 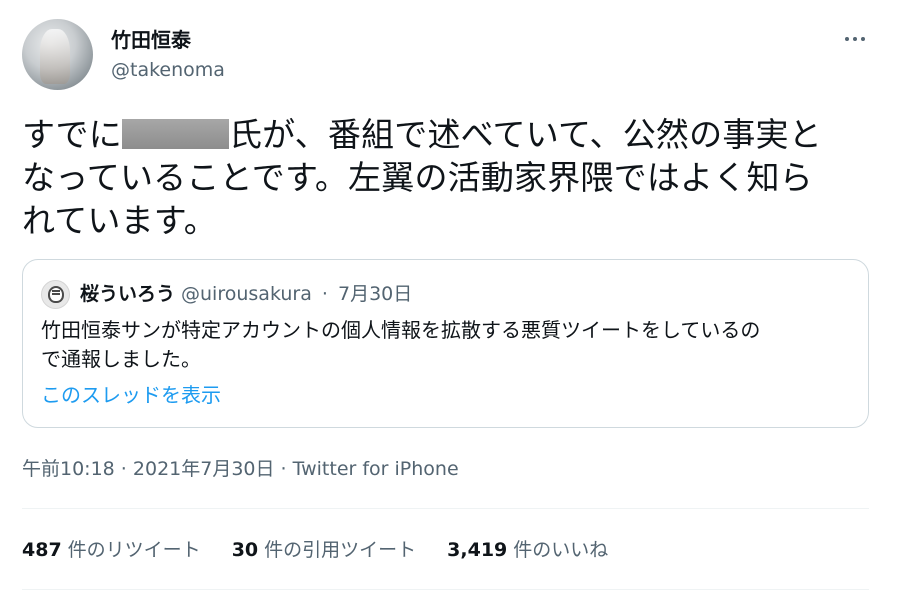 What do you see at coordinates (151, 40) in the screenshot?
I see `author-display-name: 竹田恒泰` at bounding box center [151, 40].